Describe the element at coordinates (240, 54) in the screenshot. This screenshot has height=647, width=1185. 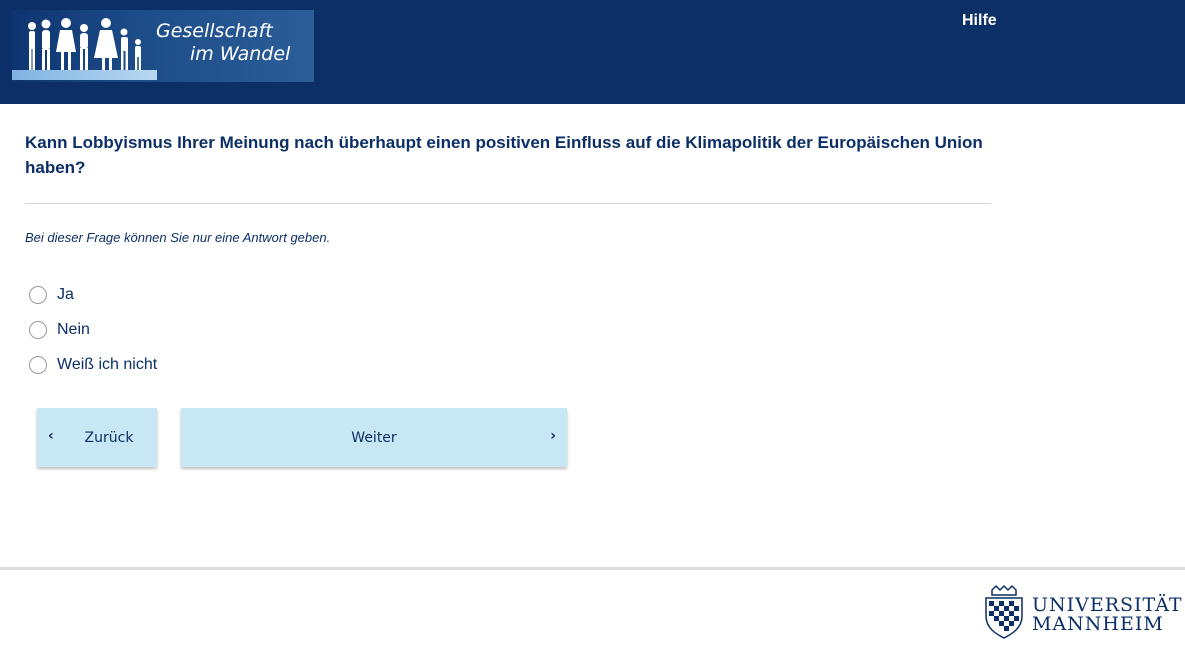
I see `logo-line-2: im Wandel` at that location.